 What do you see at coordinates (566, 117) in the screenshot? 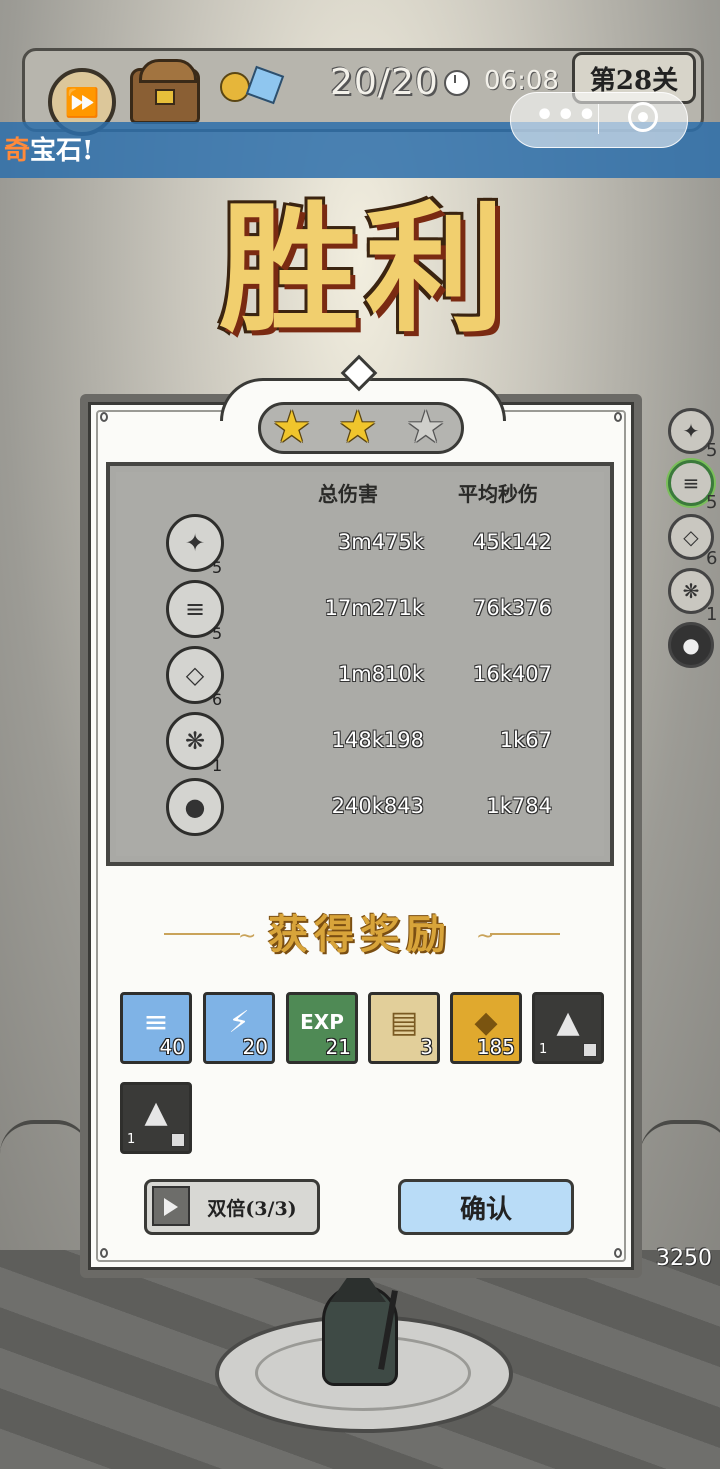
I see `more-icon: •••` at bounding box center [566, 117].